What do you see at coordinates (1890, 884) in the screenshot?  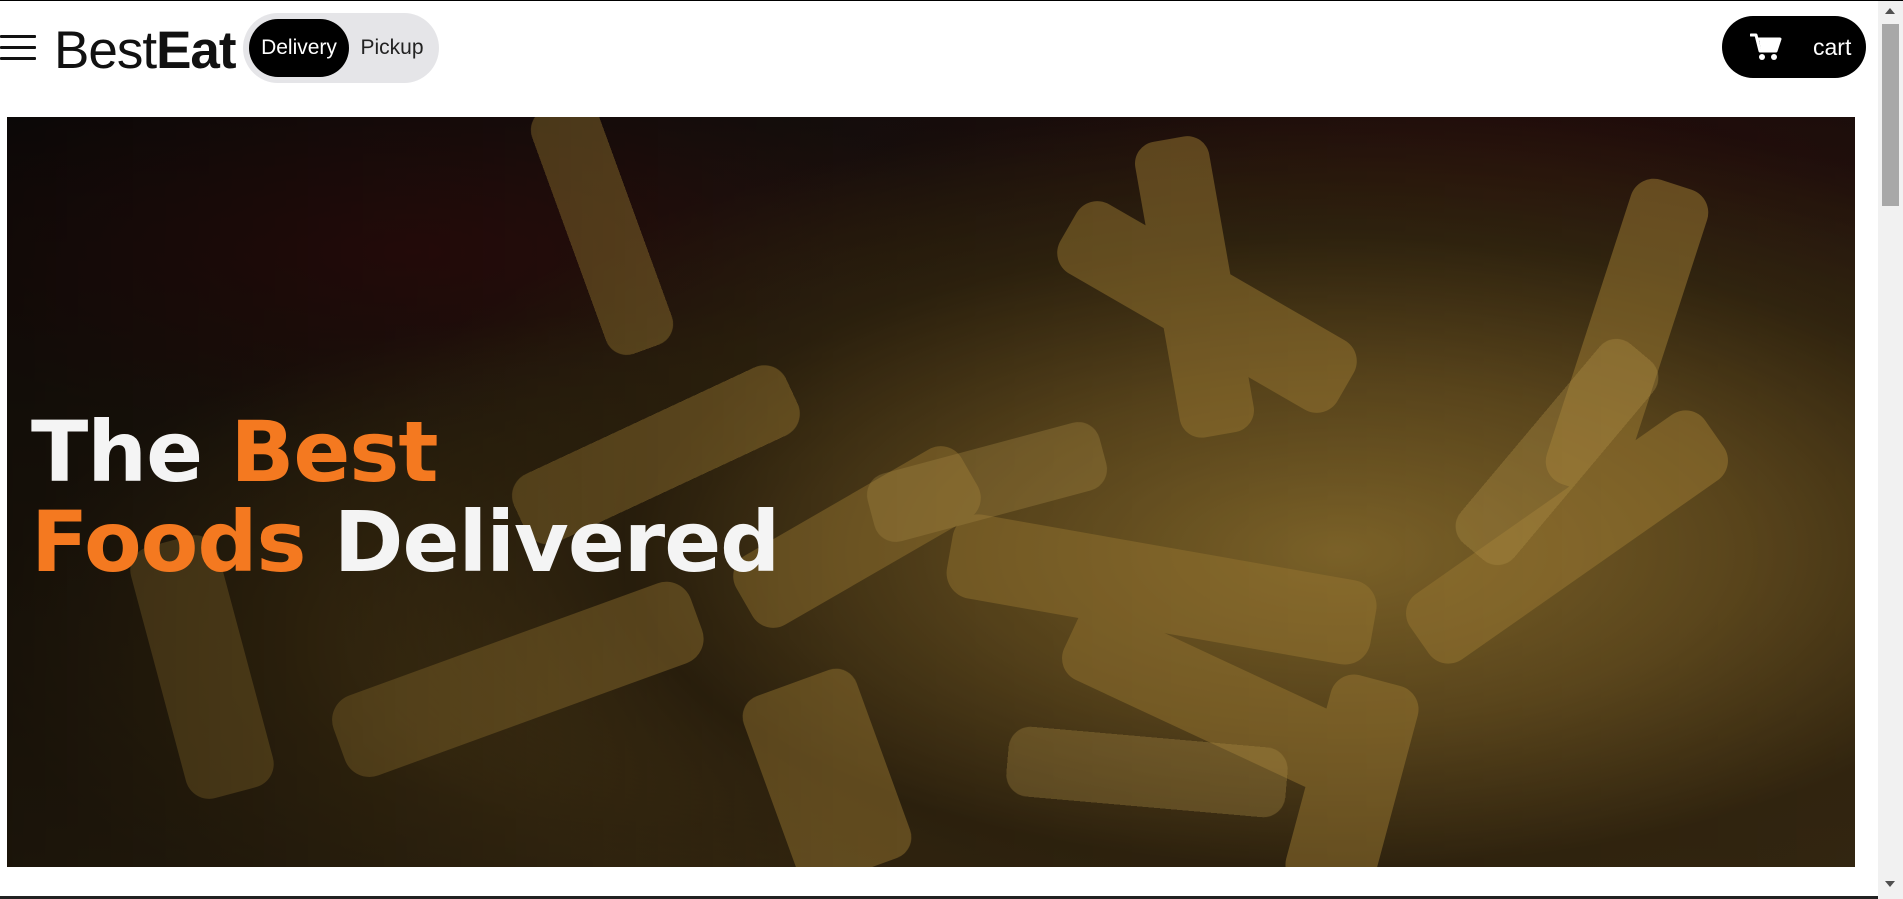 I see `scroll-down-arrow-icon` at bounding box center [1890, 884].